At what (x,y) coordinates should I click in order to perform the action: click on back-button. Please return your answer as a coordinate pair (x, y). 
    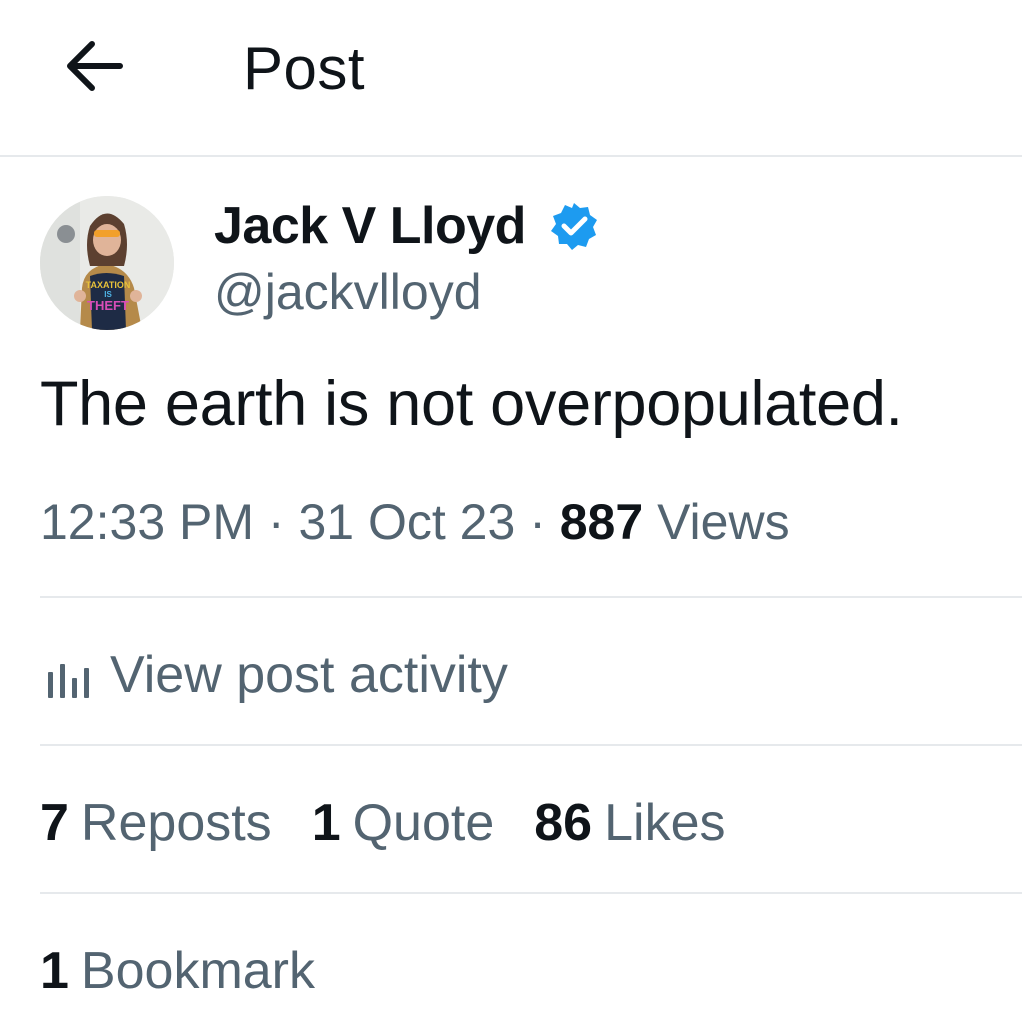
    Looking at the image, I should click on (95, 66).